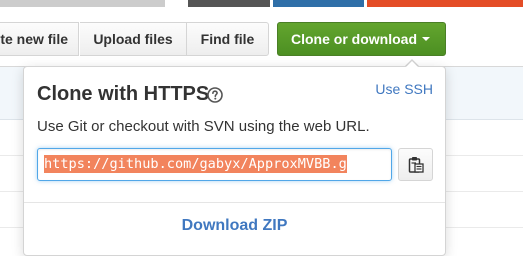 The image size is (523, 256). What do you see at coordinates (227, 39) in the screenshot?
I see `find-file-button: Find file` at bounding box center [227, 39].